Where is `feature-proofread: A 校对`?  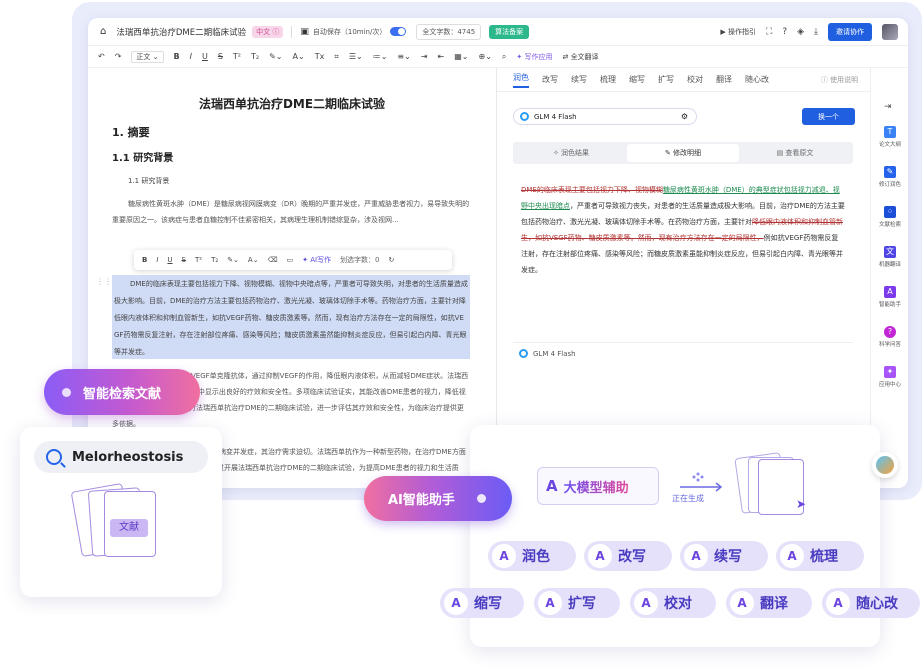
feature-proofread: A 校对 is located at coordinates (673, 603).